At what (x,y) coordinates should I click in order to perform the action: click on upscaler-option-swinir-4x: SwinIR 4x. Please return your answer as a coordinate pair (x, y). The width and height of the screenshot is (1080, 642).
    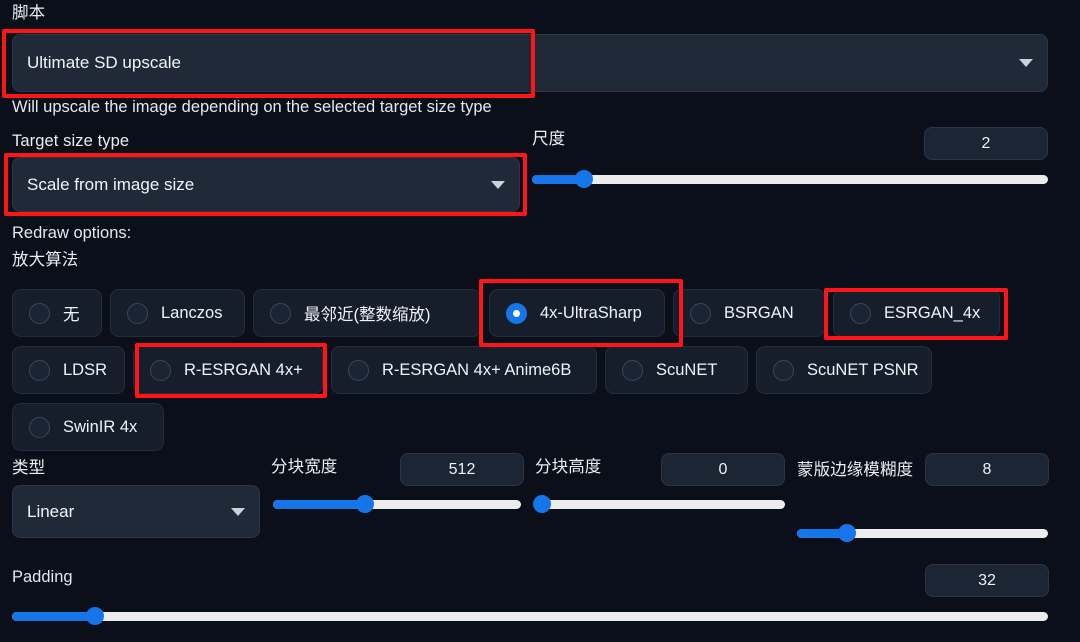
    Looking at the image, I should click on (88, 427).